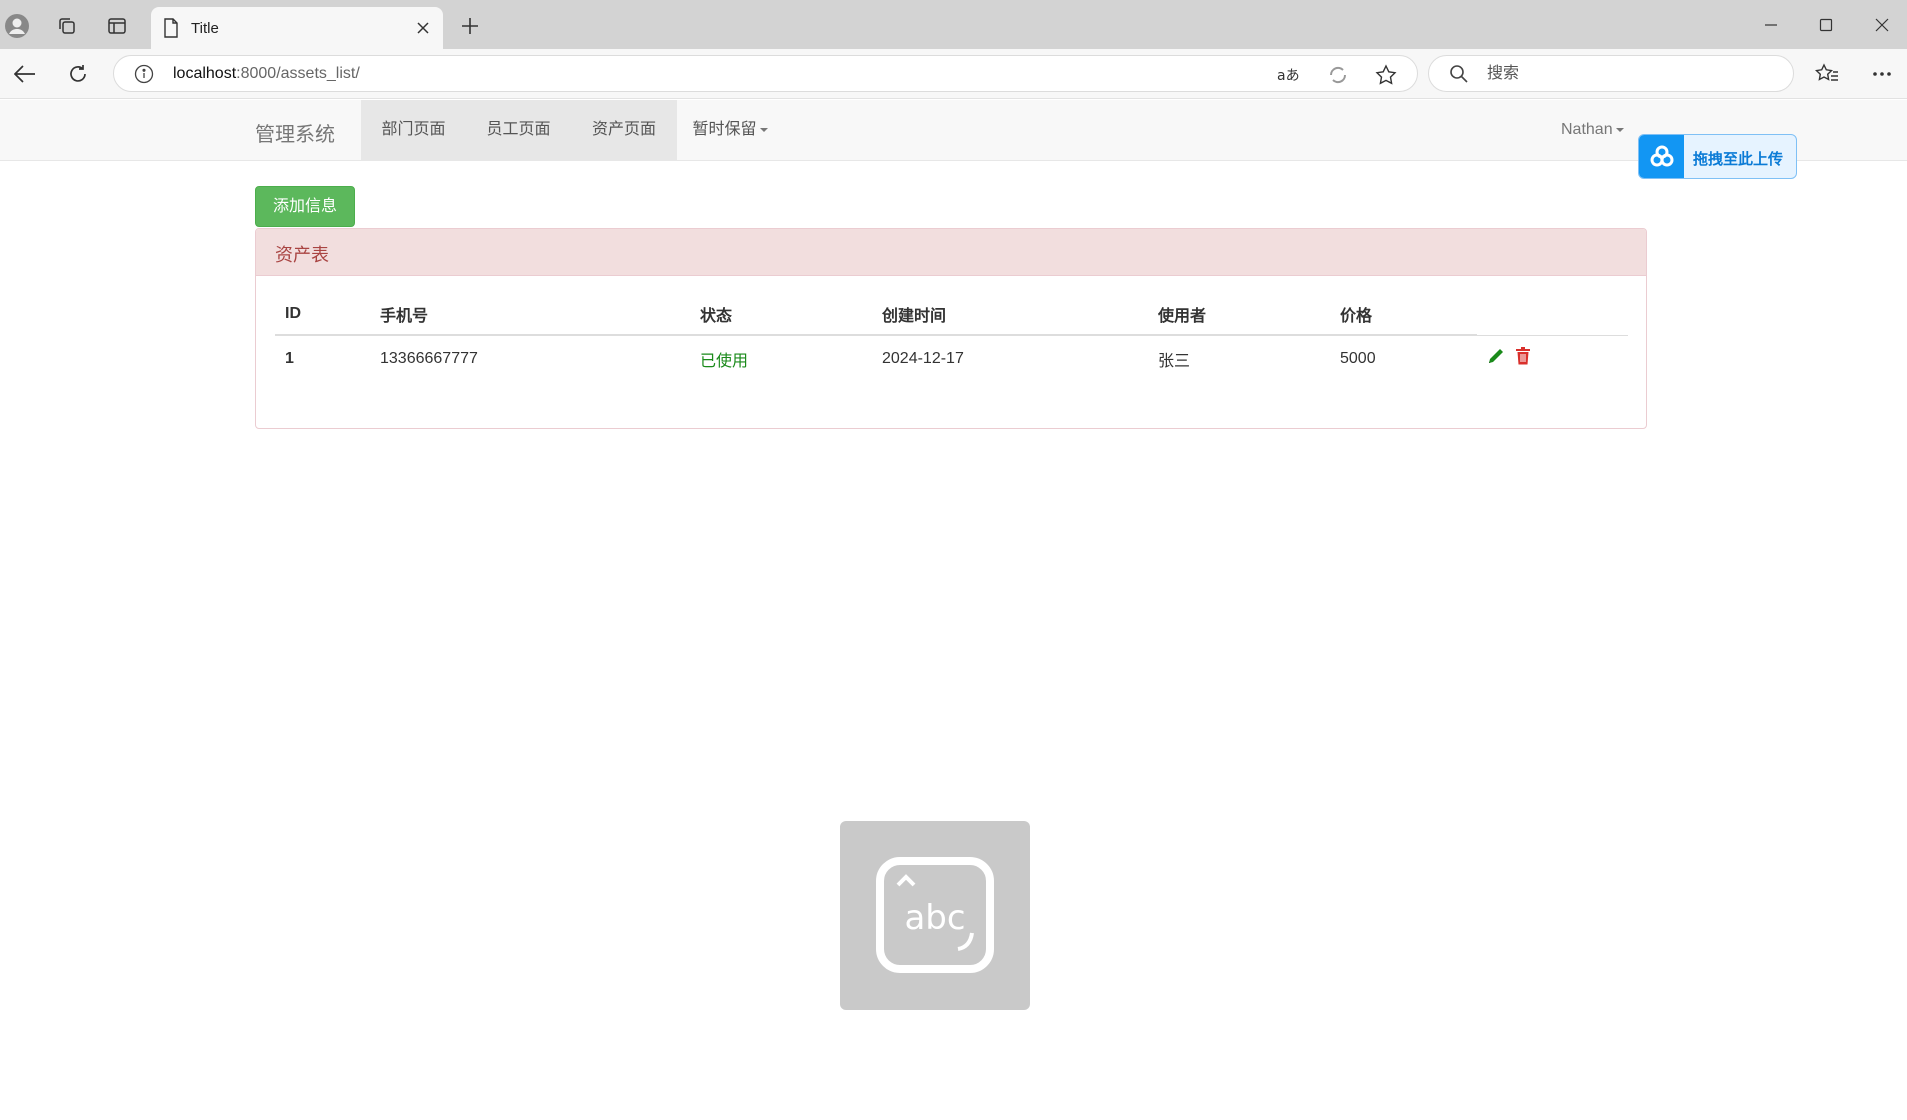 The image size is (1907, 1120). I want to click on upload-label: 拖拽至此上传, so click(1738, 159).